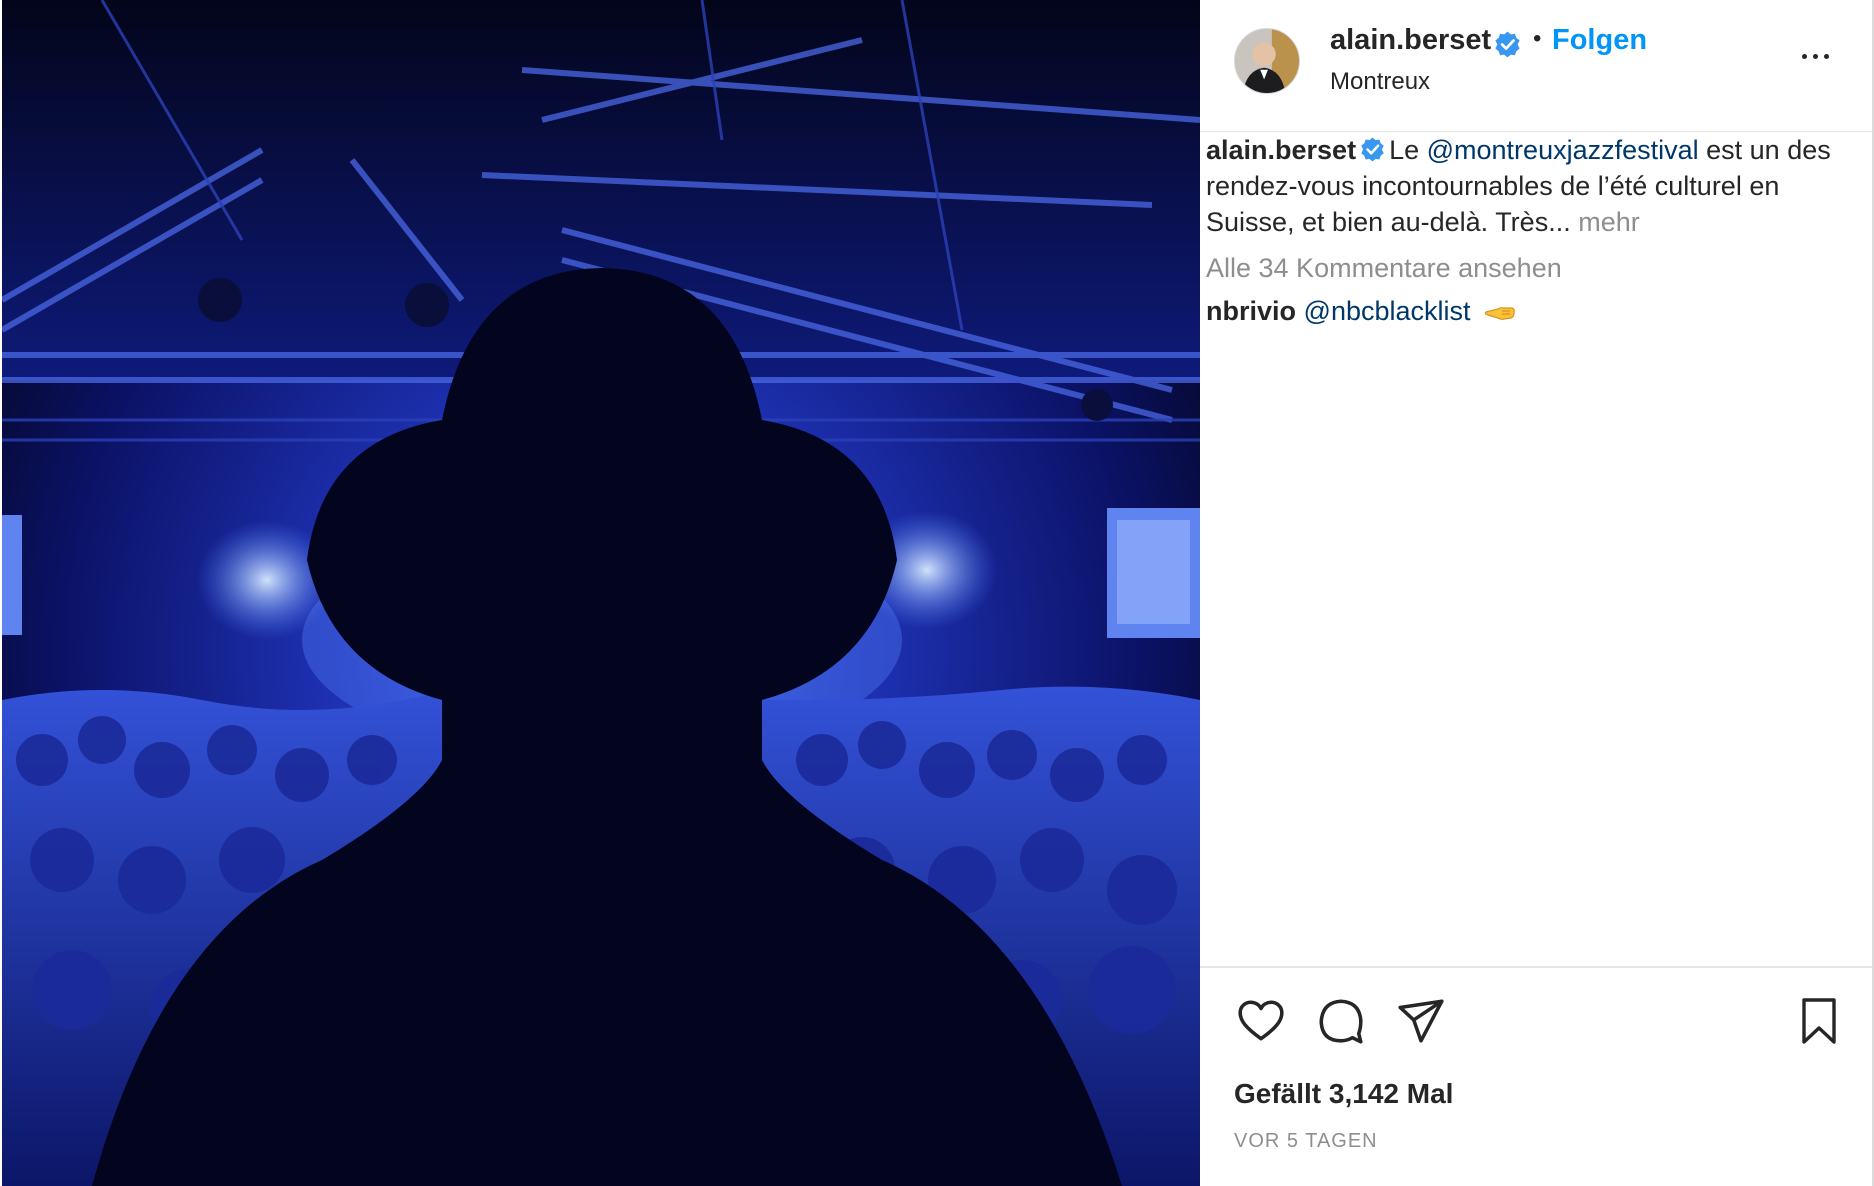  What do you see at coordinates (1536, 967) in the screenshot?
I see `actions-divider` at bounding box center [1536, 967].